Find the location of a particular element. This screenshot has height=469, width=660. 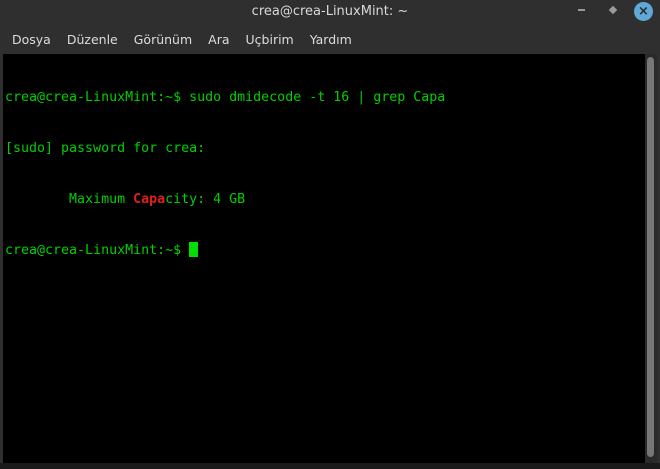

scrollbar is located at coordinates (651, 258).